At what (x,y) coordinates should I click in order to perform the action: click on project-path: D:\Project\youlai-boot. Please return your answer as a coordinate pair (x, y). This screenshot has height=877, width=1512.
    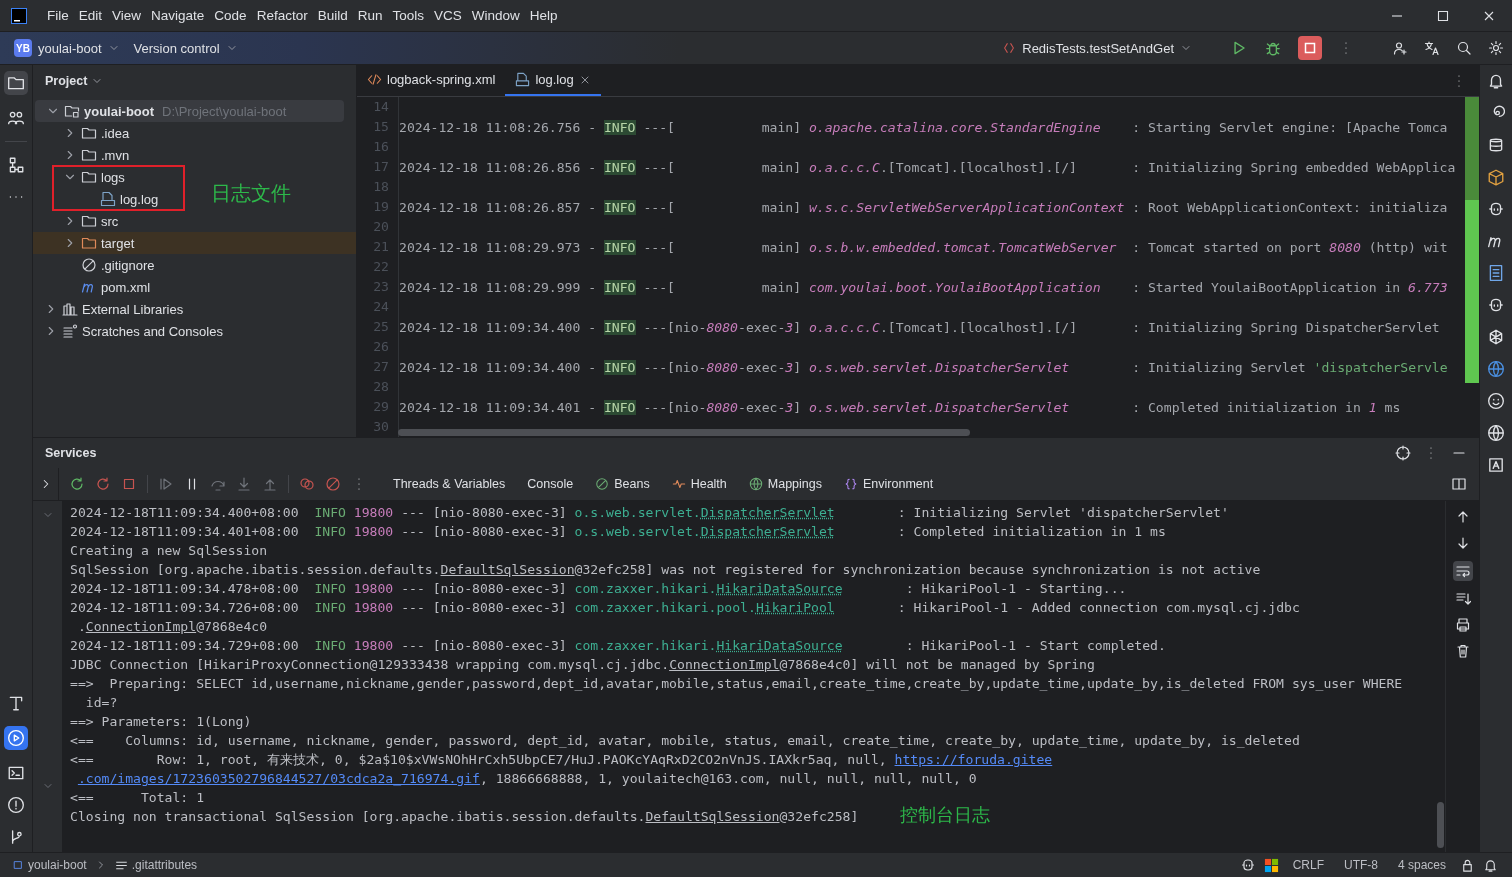
    Looking at the image, I should click on (224, 111).